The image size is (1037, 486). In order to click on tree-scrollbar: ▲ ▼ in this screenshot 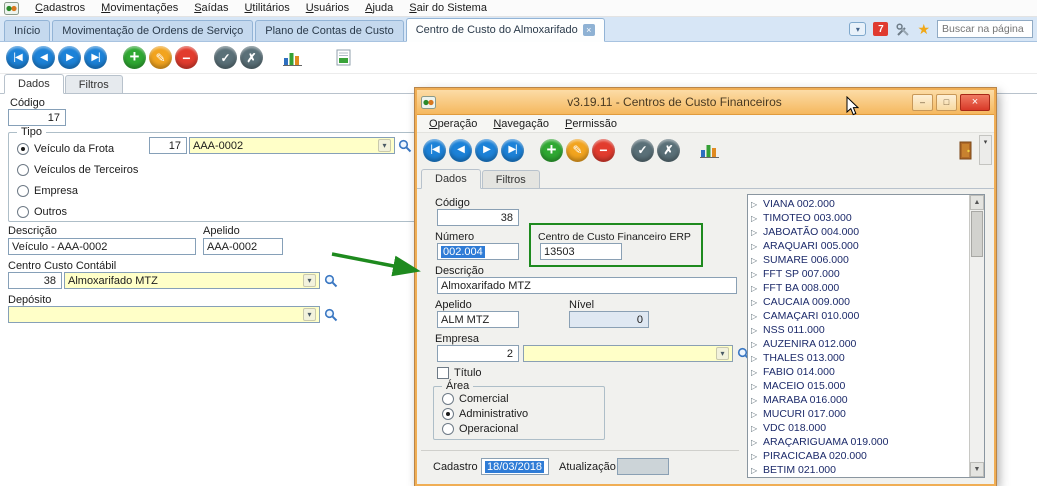, I will do `click(976, 336)`.